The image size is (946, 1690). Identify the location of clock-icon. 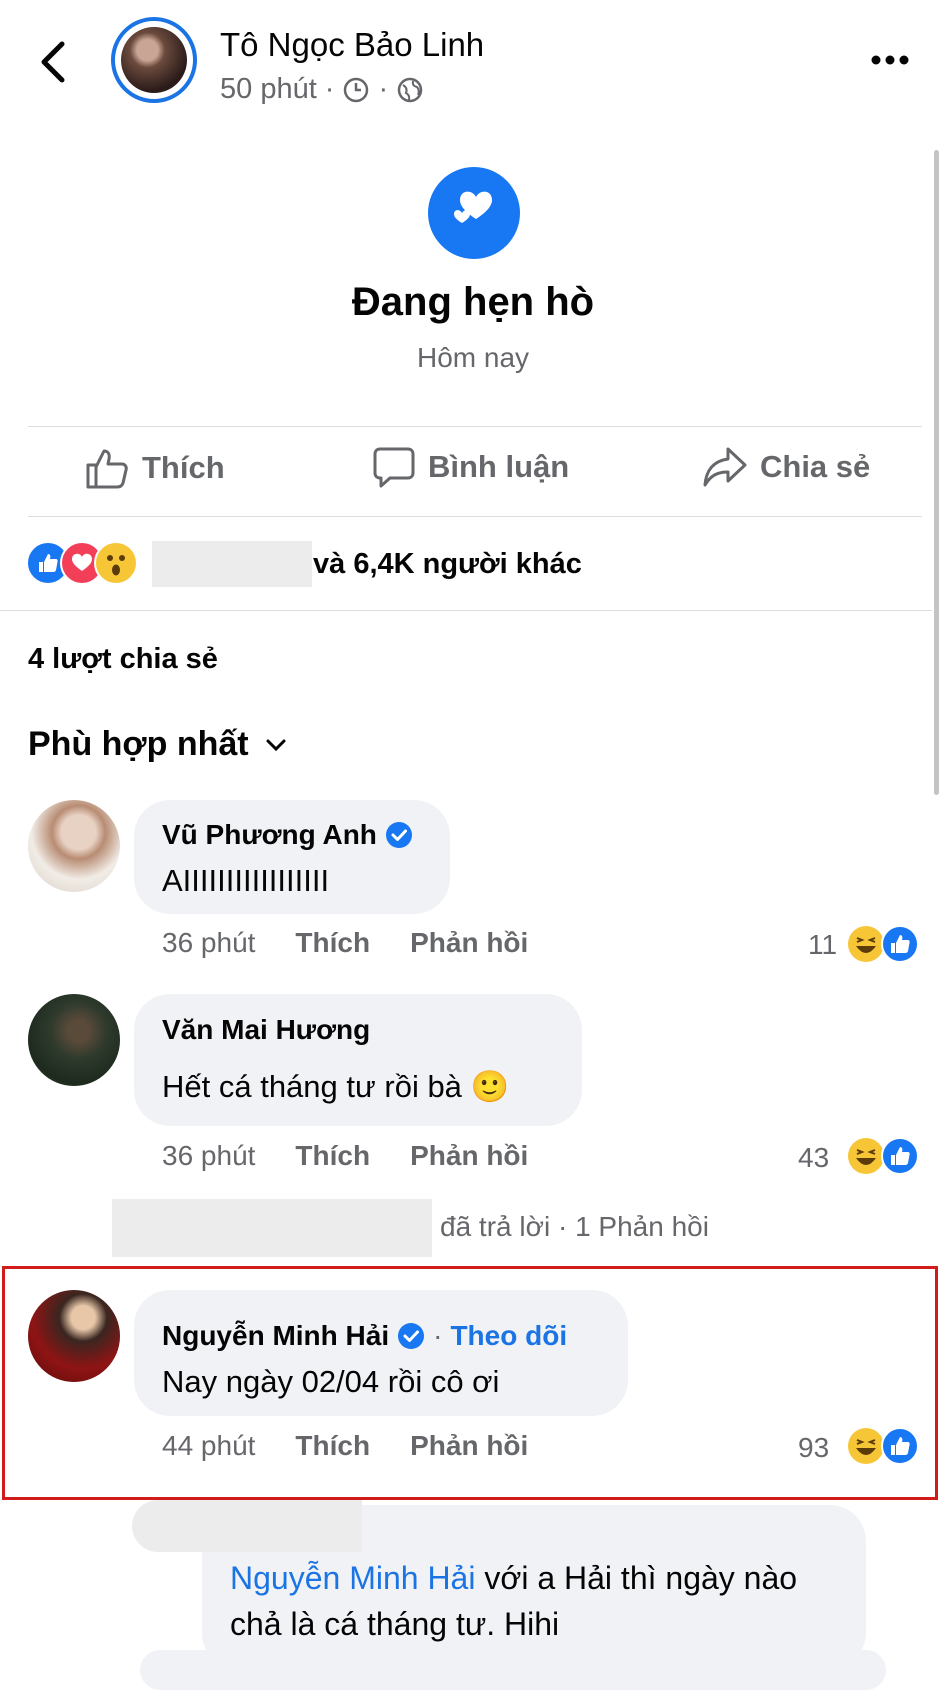
(356, 89).